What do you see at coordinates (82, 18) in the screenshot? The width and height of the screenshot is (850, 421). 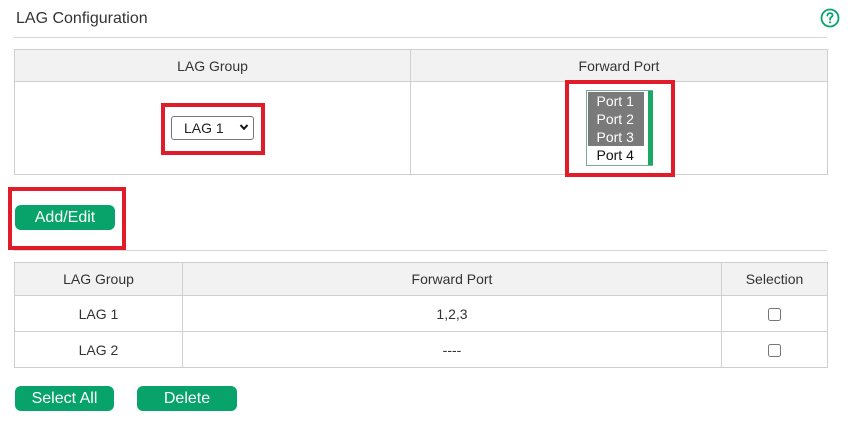 I see `page-title: LAG Configuration` at bounding box center [82, 18].